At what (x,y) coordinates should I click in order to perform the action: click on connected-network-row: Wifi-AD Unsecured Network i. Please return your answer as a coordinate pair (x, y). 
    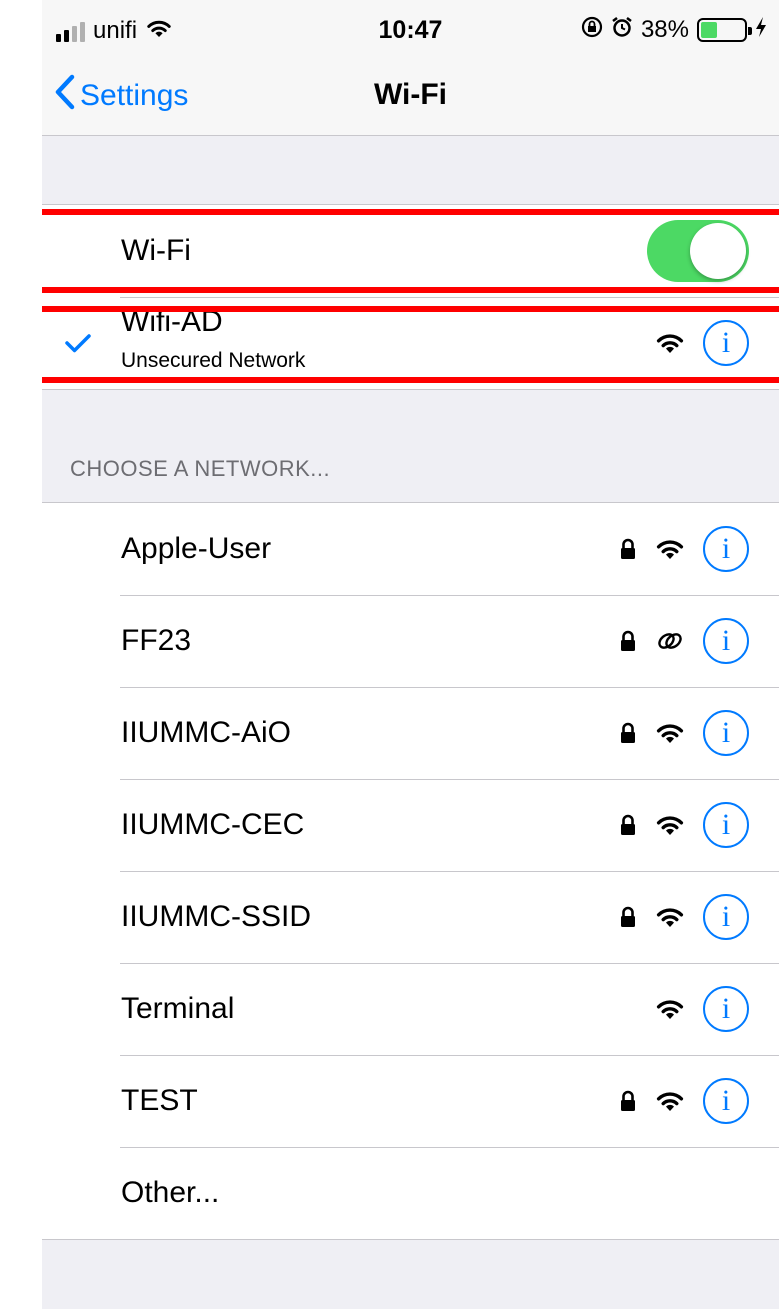
    Looking at the image, I should click on (410, 343).